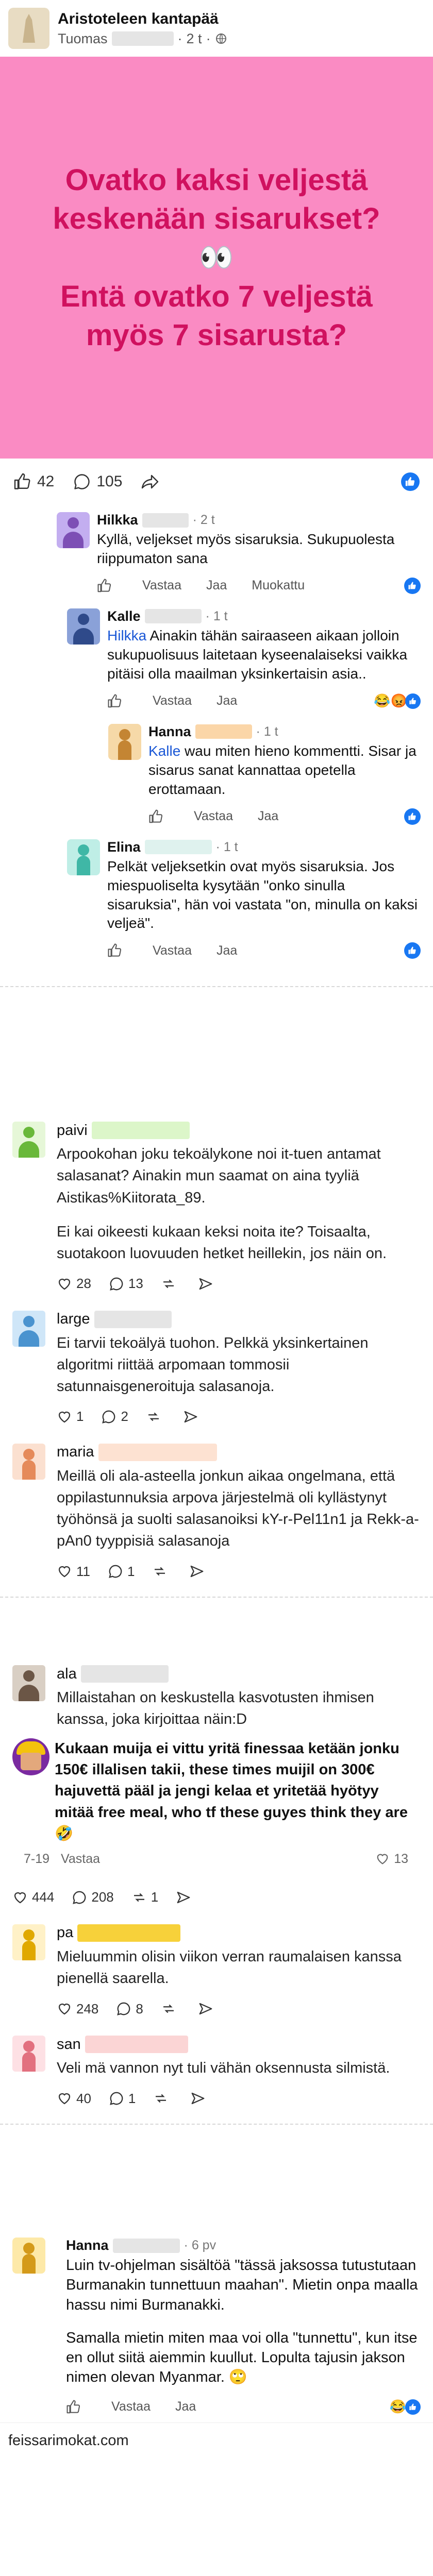 This screenshot has height=2576, width=433. Describe the element at coordinates (83, 39) in the screenshot. I see `author-name: Tuomas` at that location.